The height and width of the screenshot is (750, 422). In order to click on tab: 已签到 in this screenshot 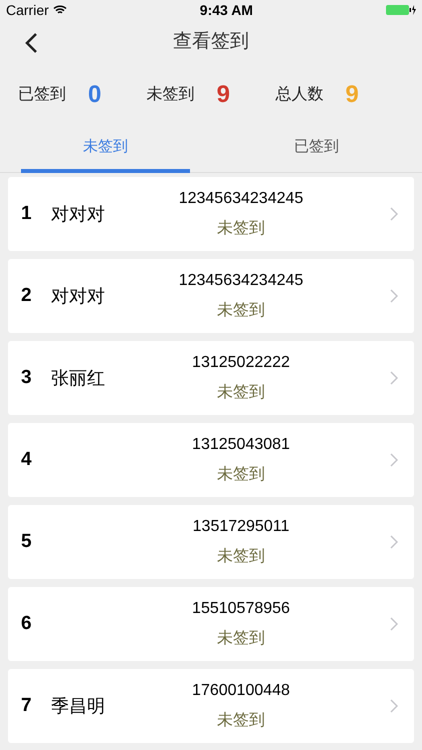, I will do `click(316, 149)`.